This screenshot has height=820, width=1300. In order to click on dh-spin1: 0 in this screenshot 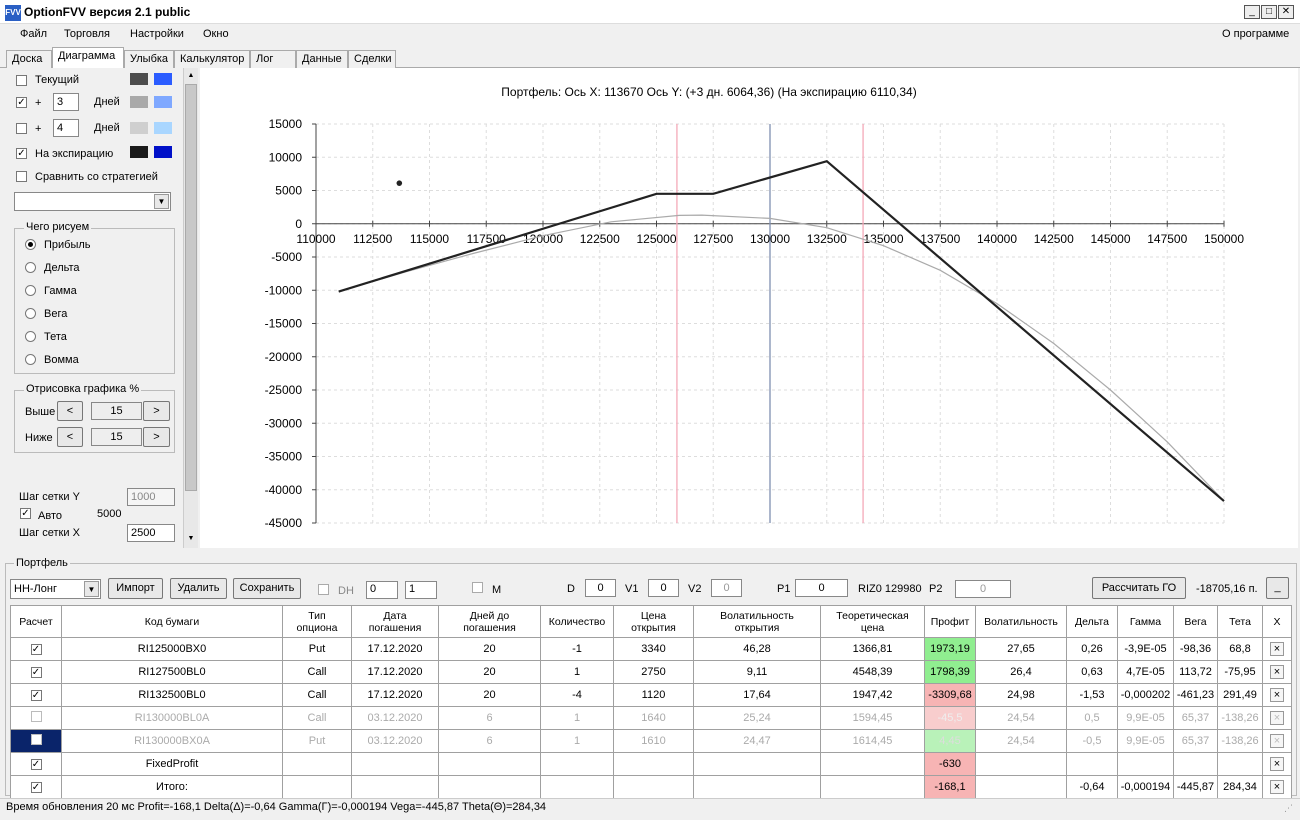, I will do `click(382, 590)`.